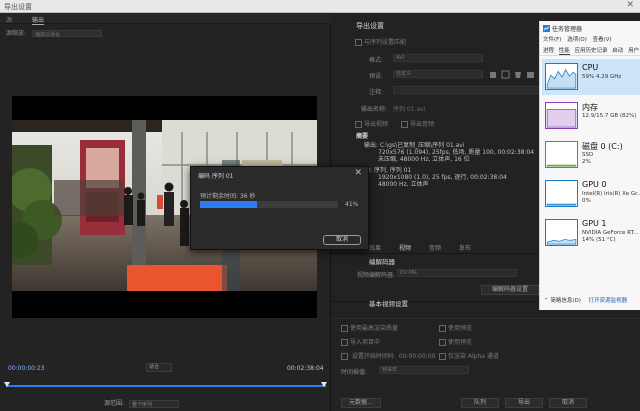 The width and height of the screenshot is (640, 411). What do you see at coordinates (564, 51) in the screenshot?
I see `tm-tab-performance: 性能` at bounding box center [564, 51].